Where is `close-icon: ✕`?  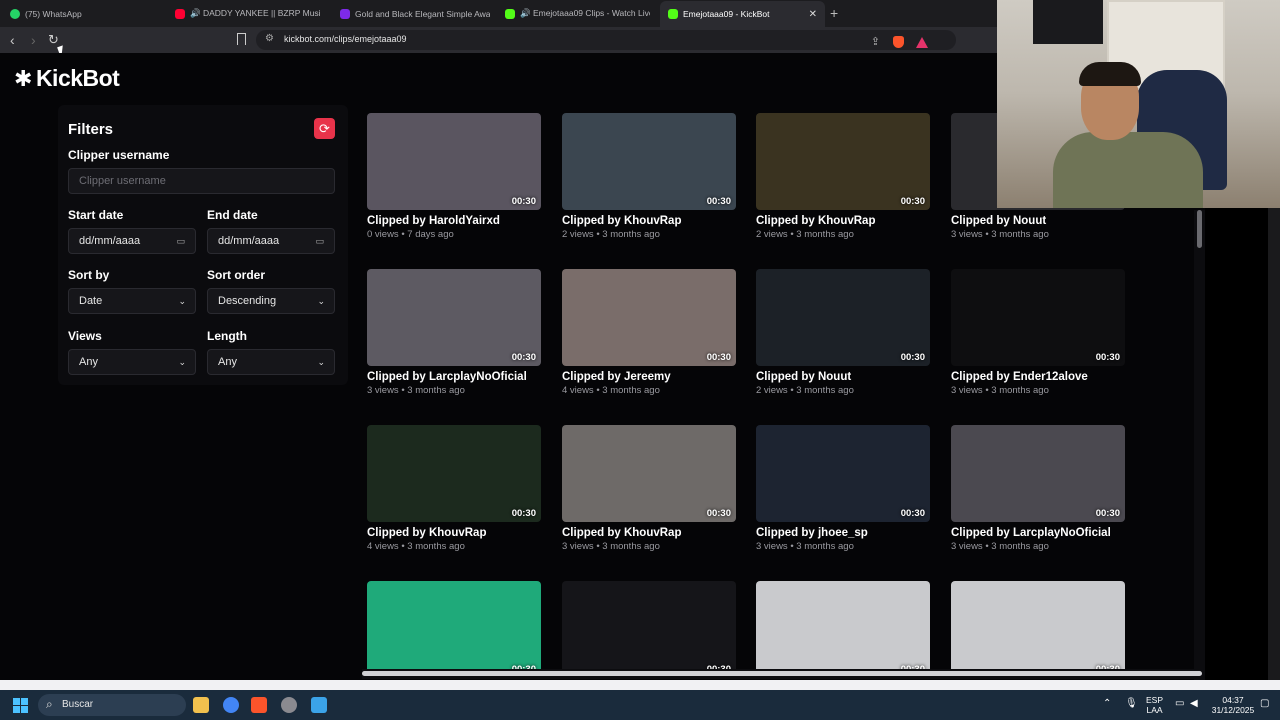 close-icon: ✕ is located at coordinates (813, 14).